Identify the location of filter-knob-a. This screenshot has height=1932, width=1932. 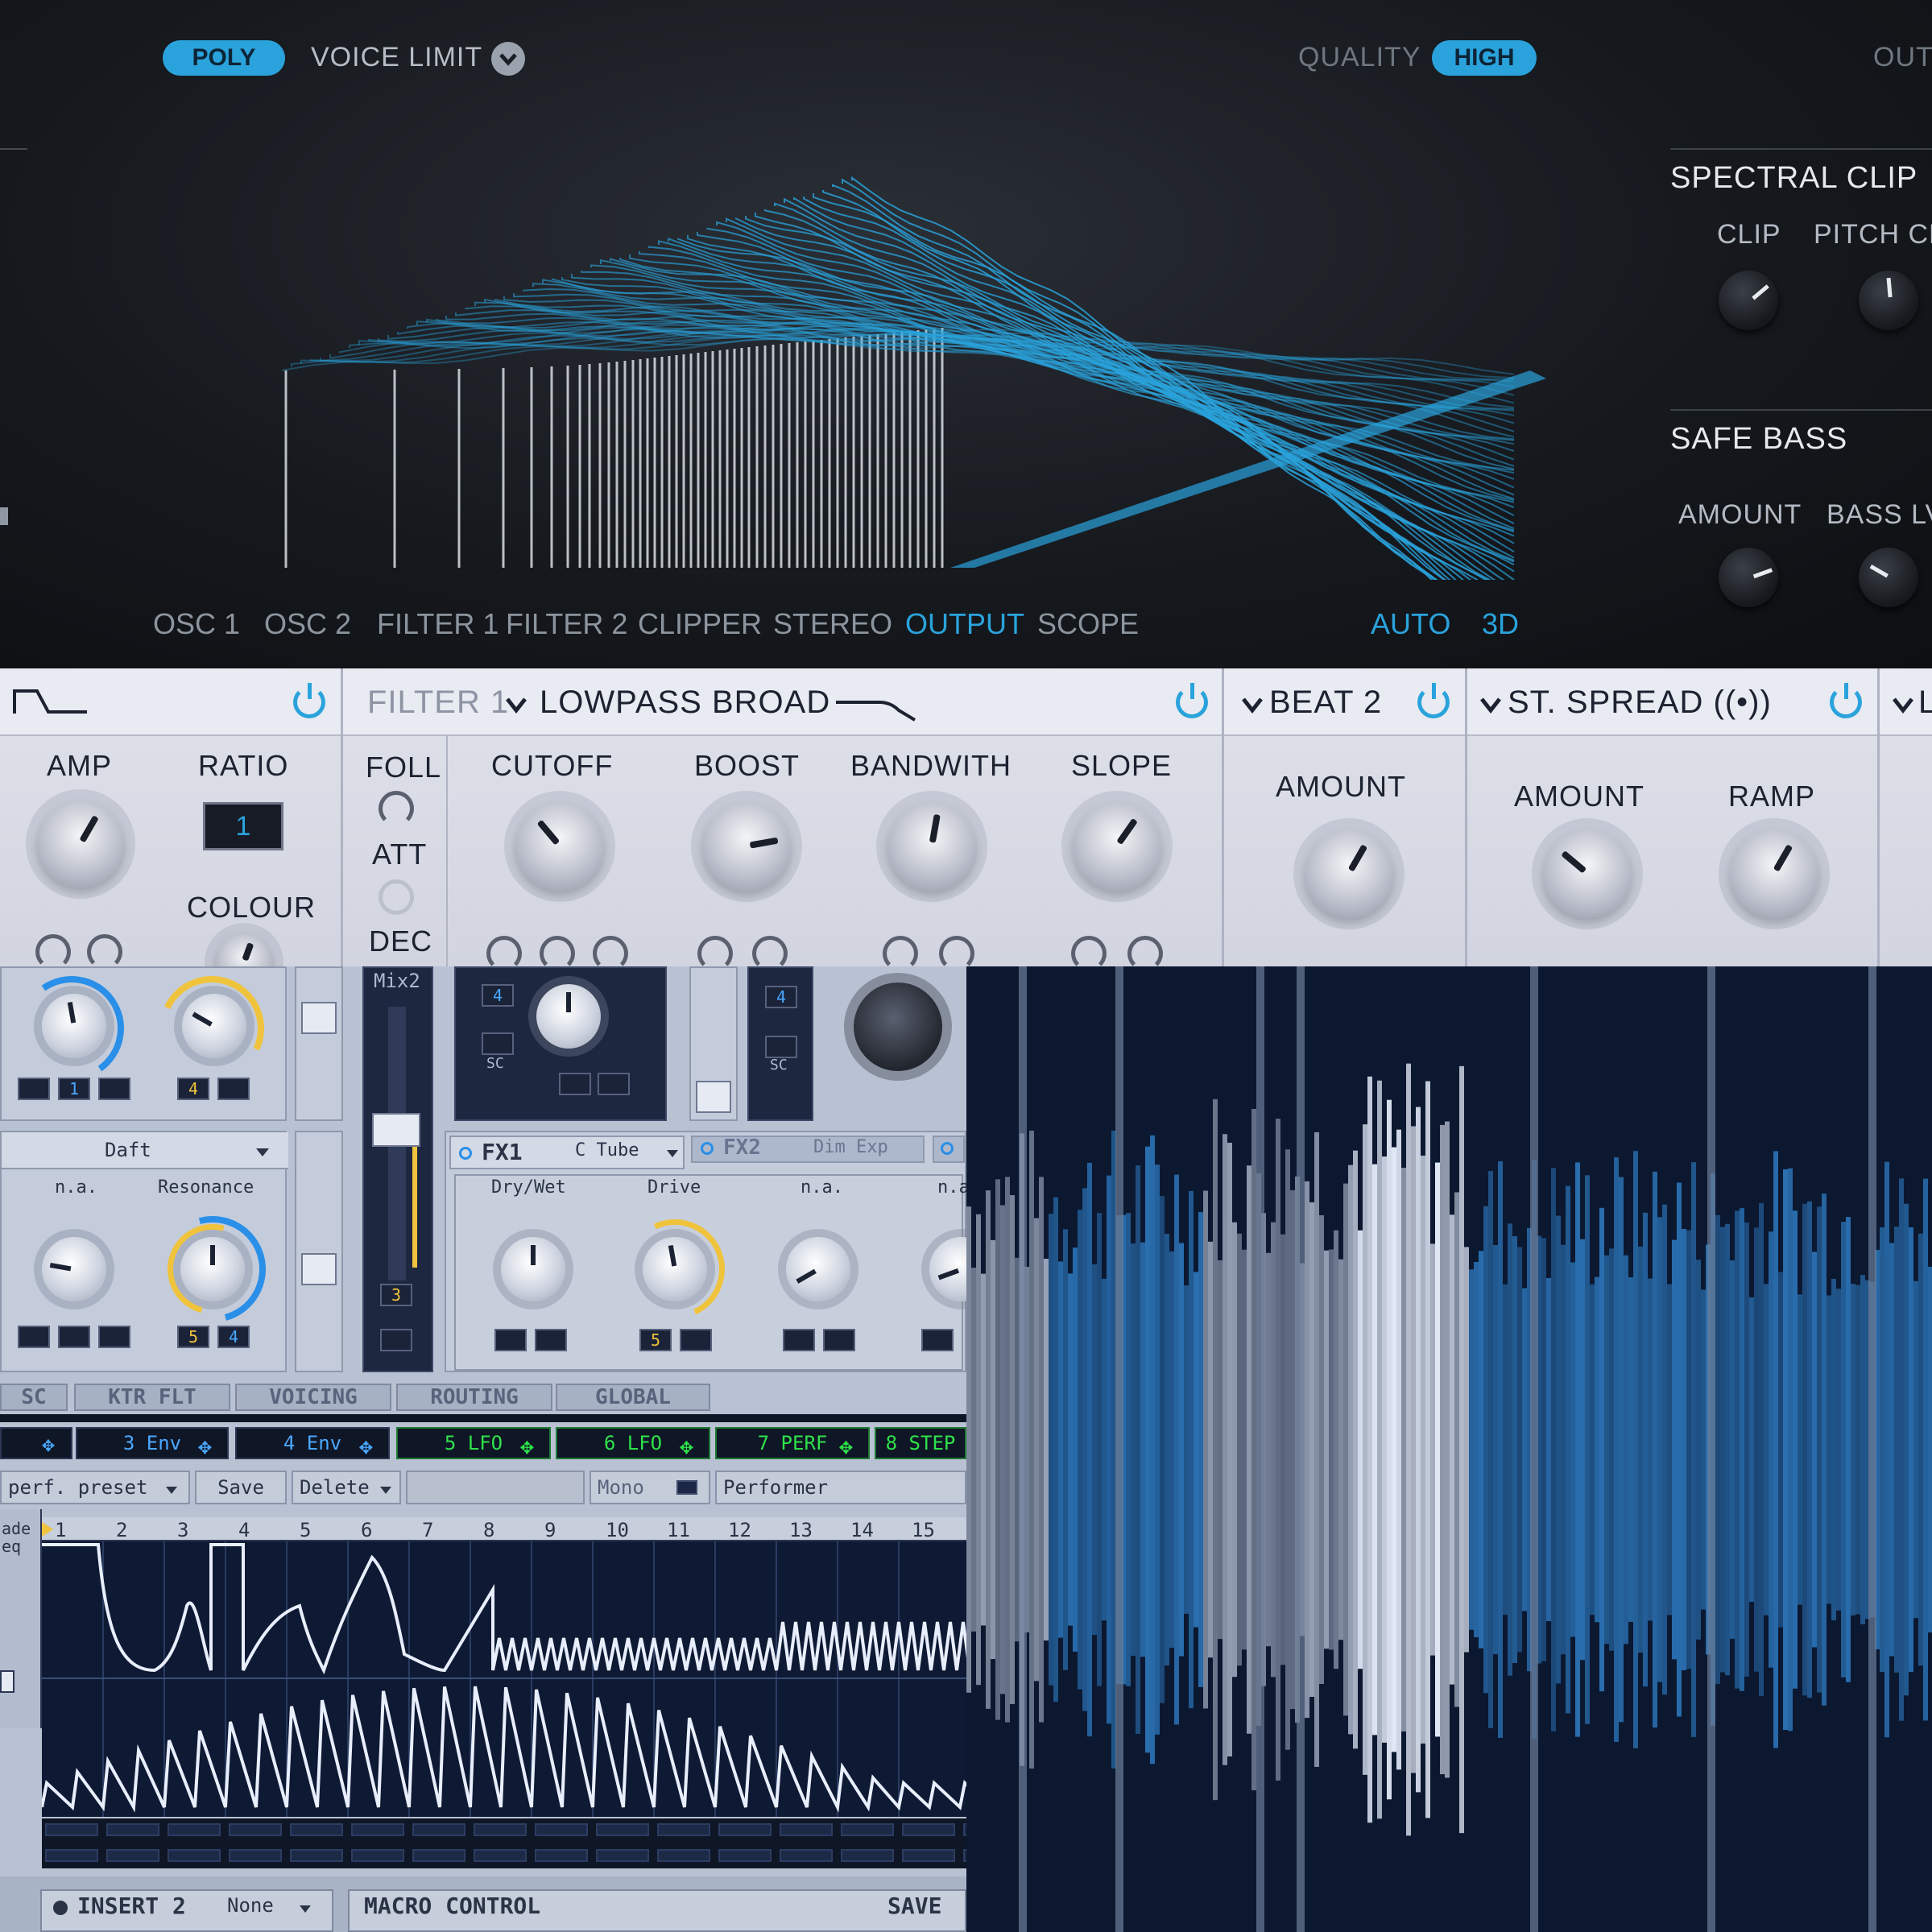
(74, 1269).